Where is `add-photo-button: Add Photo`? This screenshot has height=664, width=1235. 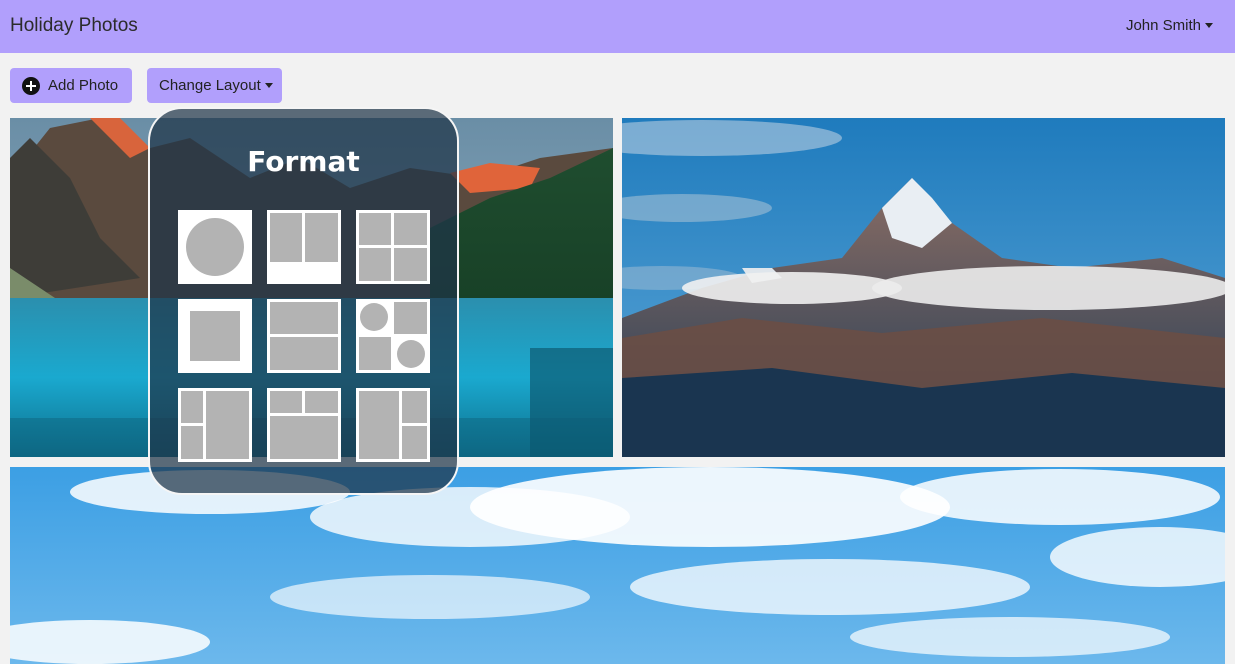 add-photo-button: Add Photo is located at coordinates (71, 85).